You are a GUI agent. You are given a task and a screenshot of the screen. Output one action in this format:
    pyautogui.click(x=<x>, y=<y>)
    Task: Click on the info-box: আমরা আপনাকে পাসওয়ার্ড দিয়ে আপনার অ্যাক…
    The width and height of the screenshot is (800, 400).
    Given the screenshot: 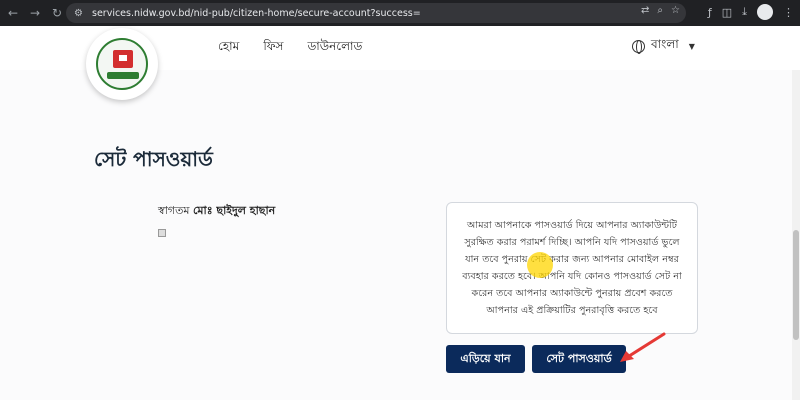 What is the action you would take?
    pyautogui.click(x=572, y=268)
    